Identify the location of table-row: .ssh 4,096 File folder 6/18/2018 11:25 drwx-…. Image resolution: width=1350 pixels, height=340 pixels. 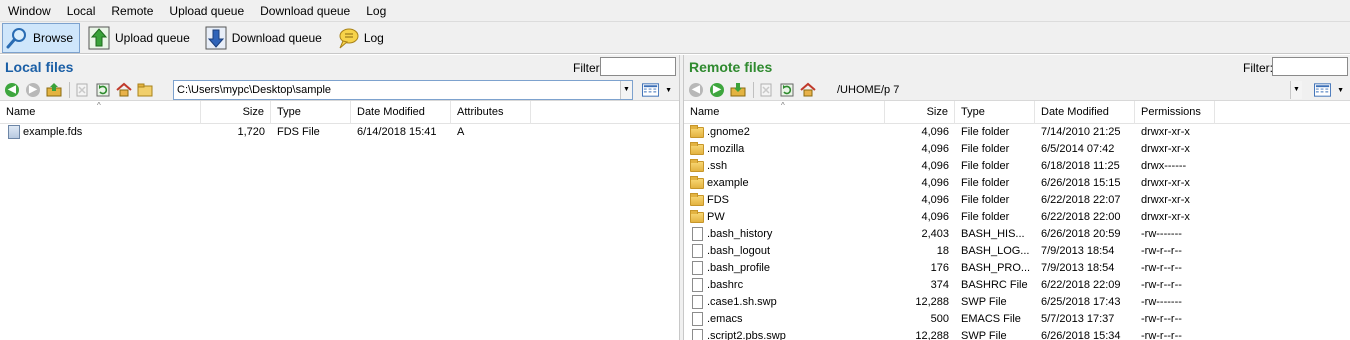
(1017, 166).